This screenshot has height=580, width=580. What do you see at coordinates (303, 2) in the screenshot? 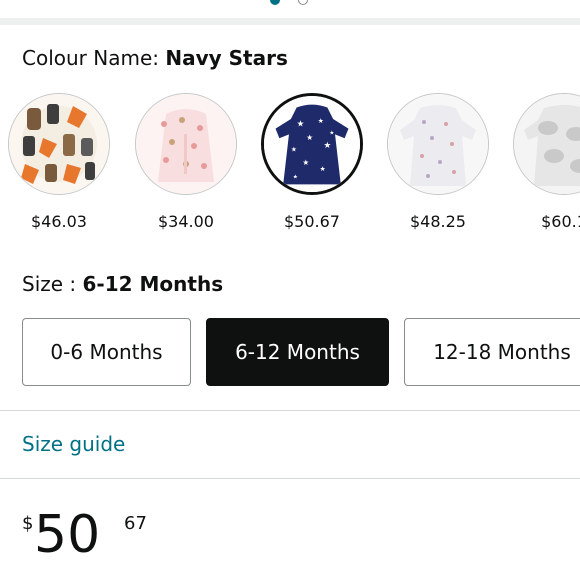
I see `carousel-dot` at bounding box center [303, 2].